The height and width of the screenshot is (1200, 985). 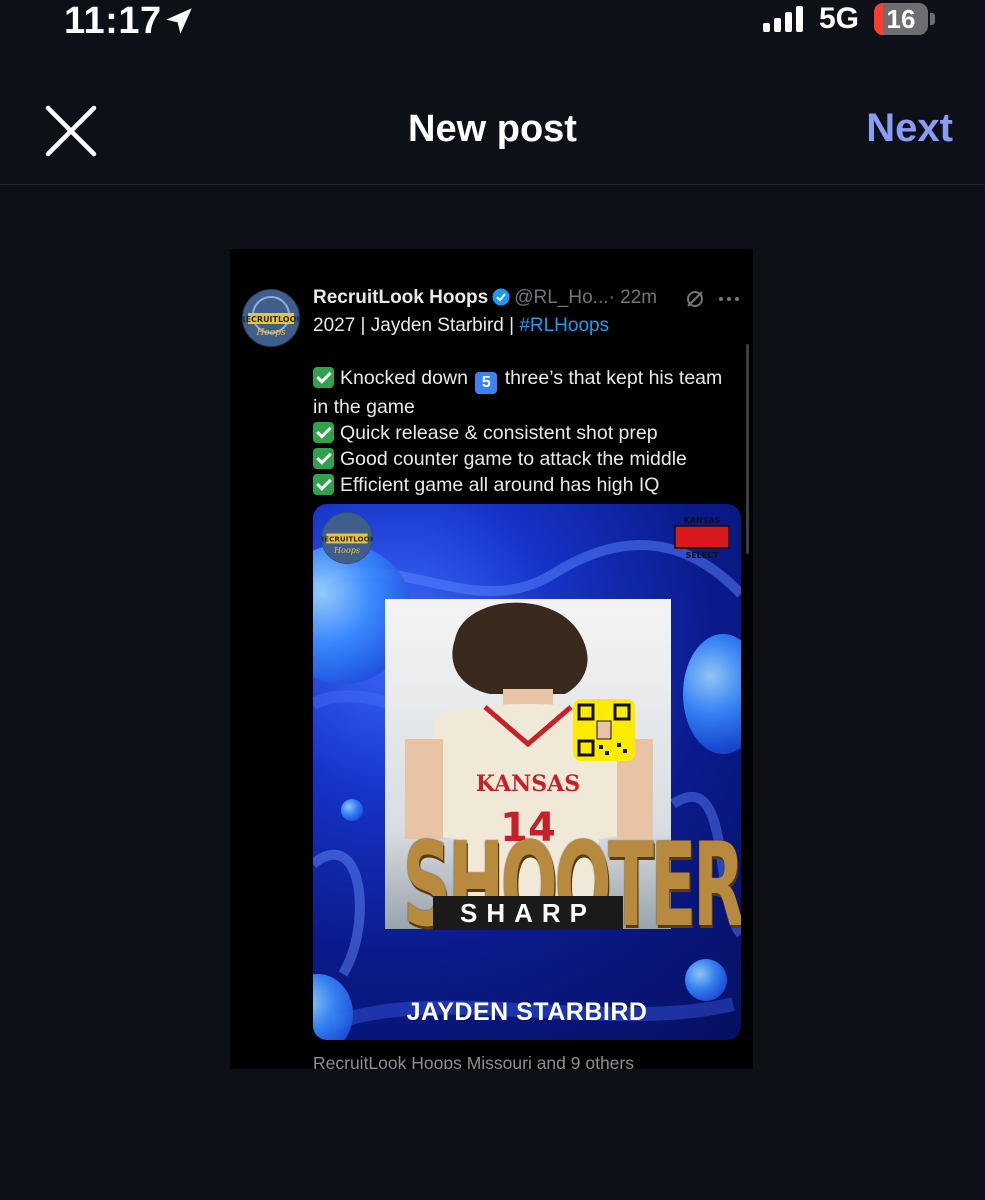 I want to click on verified-badge-icon, so click(x=501, y=297).